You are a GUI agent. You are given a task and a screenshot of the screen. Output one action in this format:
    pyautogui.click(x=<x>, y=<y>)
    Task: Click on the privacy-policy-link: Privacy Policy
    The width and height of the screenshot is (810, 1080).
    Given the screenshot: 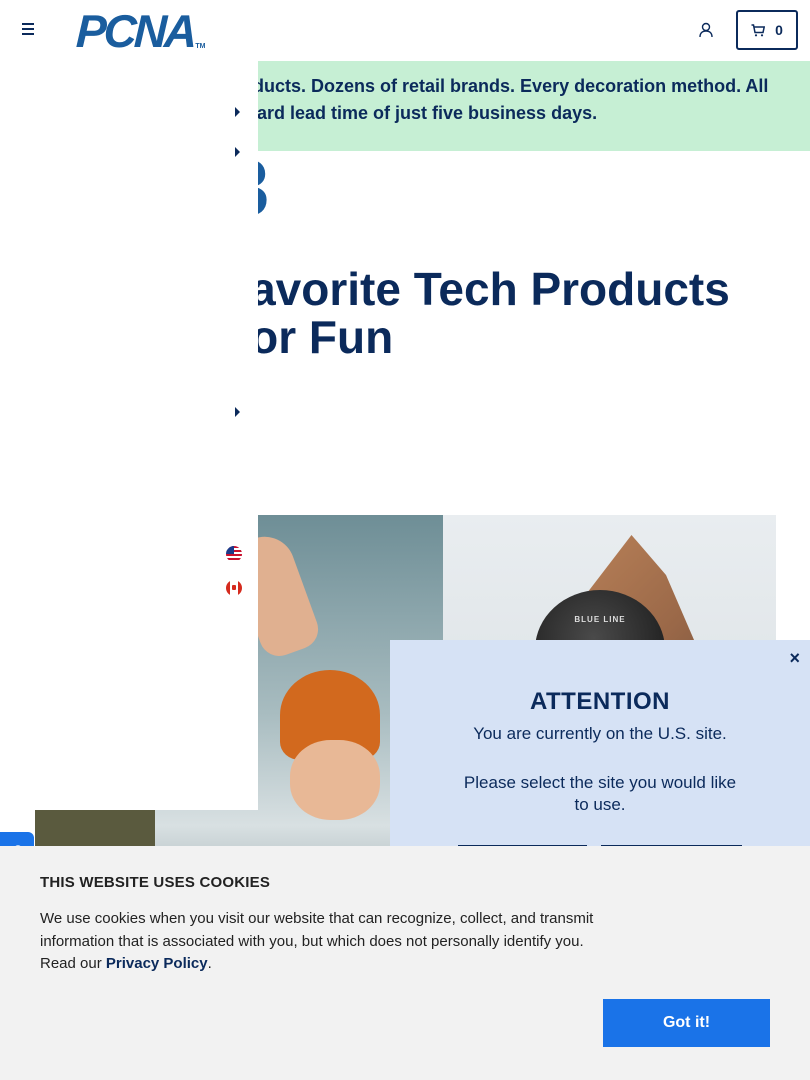 What is the action you would take?
    pyautogui.click(x=157, y=963)
    